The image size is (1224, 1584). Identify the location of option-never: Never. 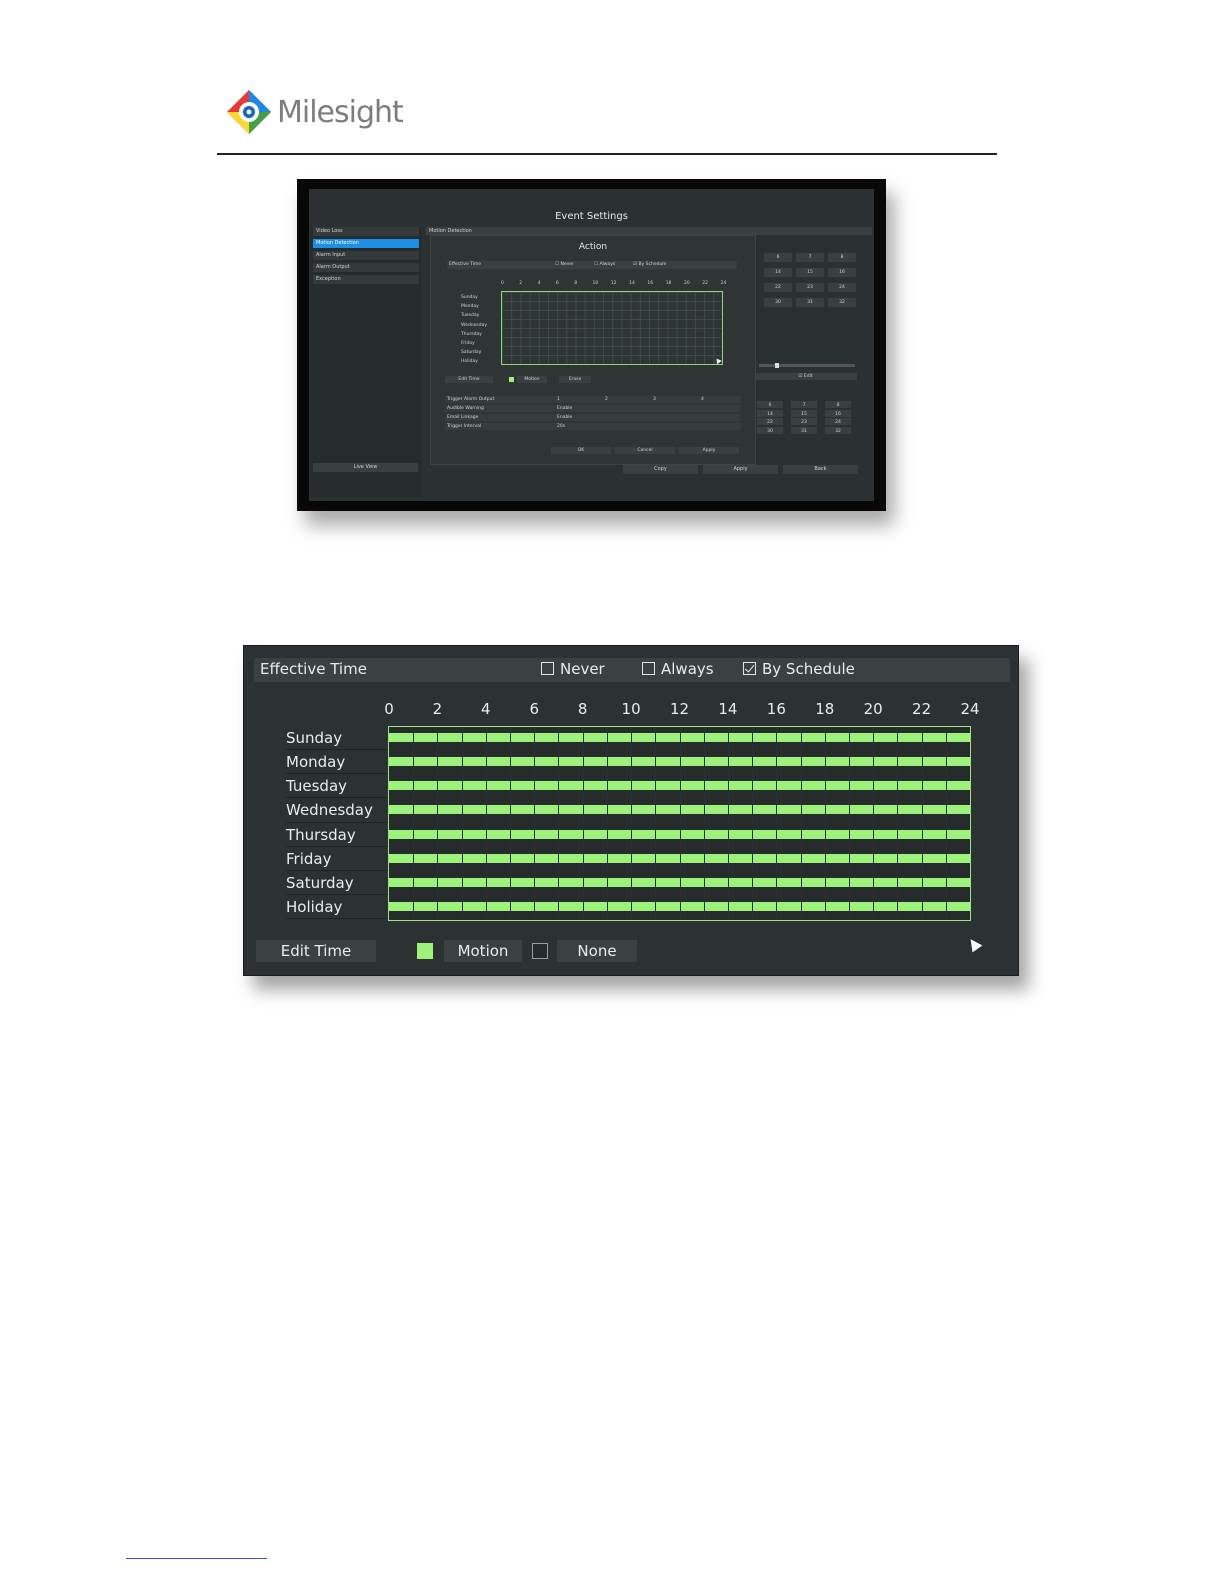
(573, 669).